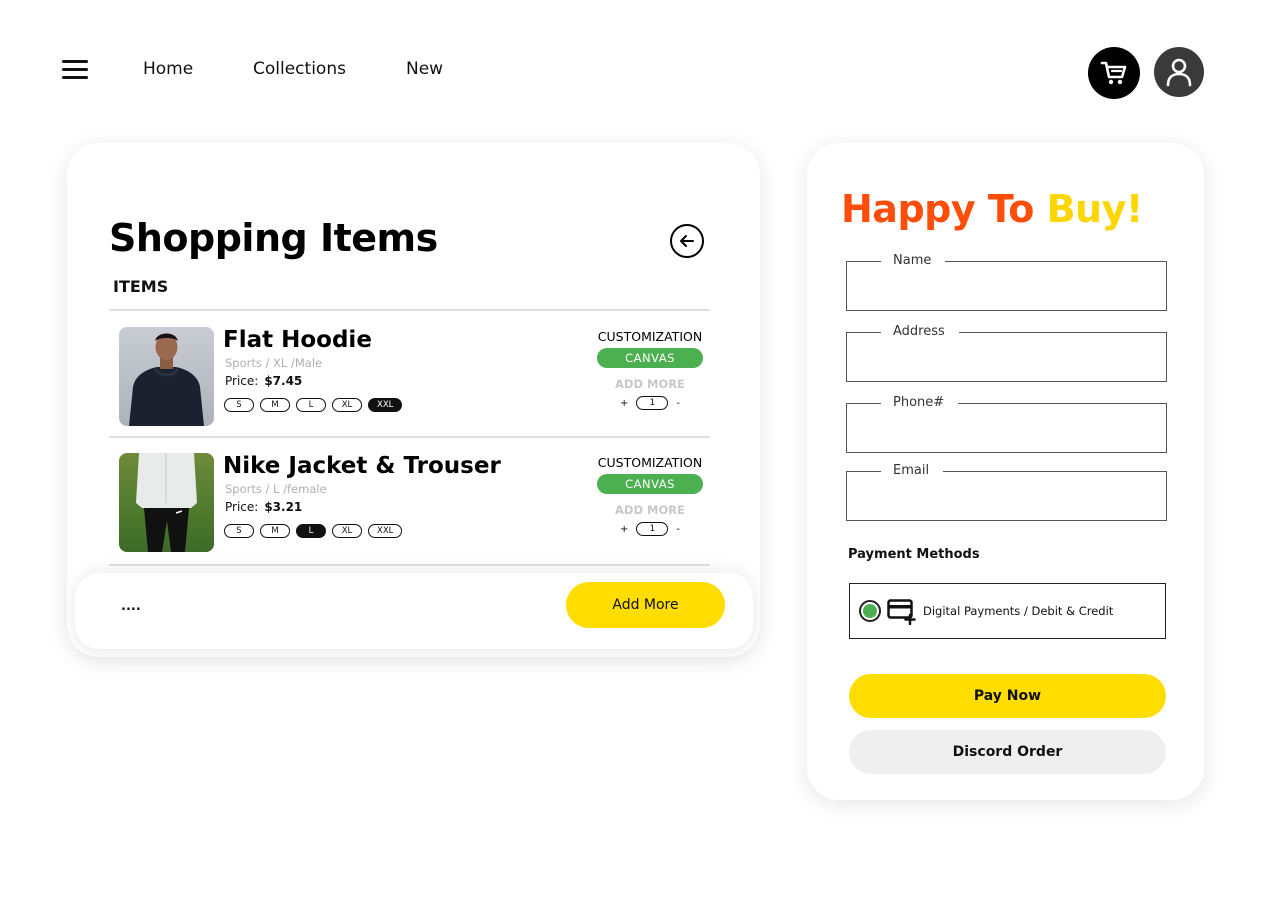 This screenshot has height=910, width=1280. Describe the element at coordinates (274, 363) in the screenshot. I see `product-meta: Sports / XL /Male` at that location.